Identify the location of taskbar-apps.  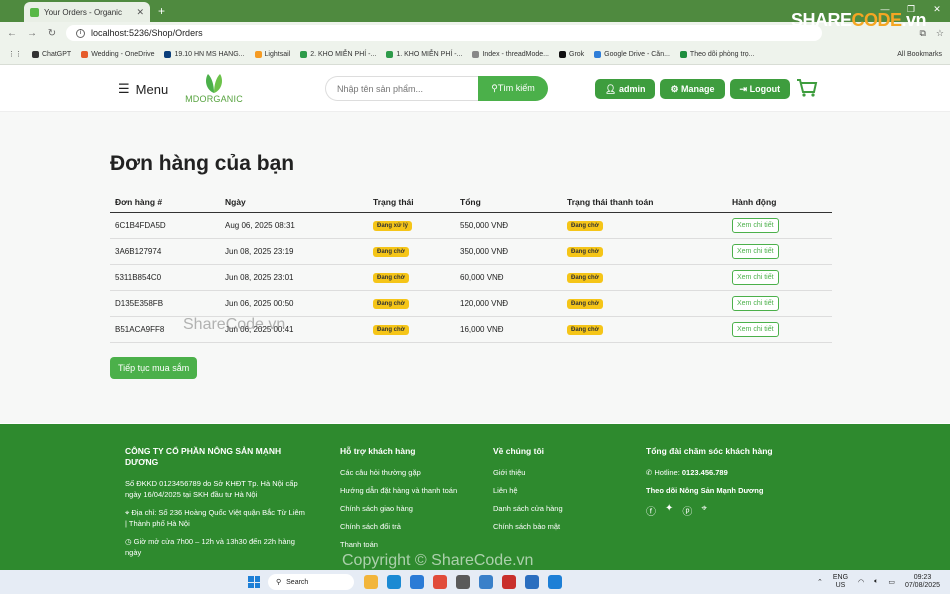
(463, 582).